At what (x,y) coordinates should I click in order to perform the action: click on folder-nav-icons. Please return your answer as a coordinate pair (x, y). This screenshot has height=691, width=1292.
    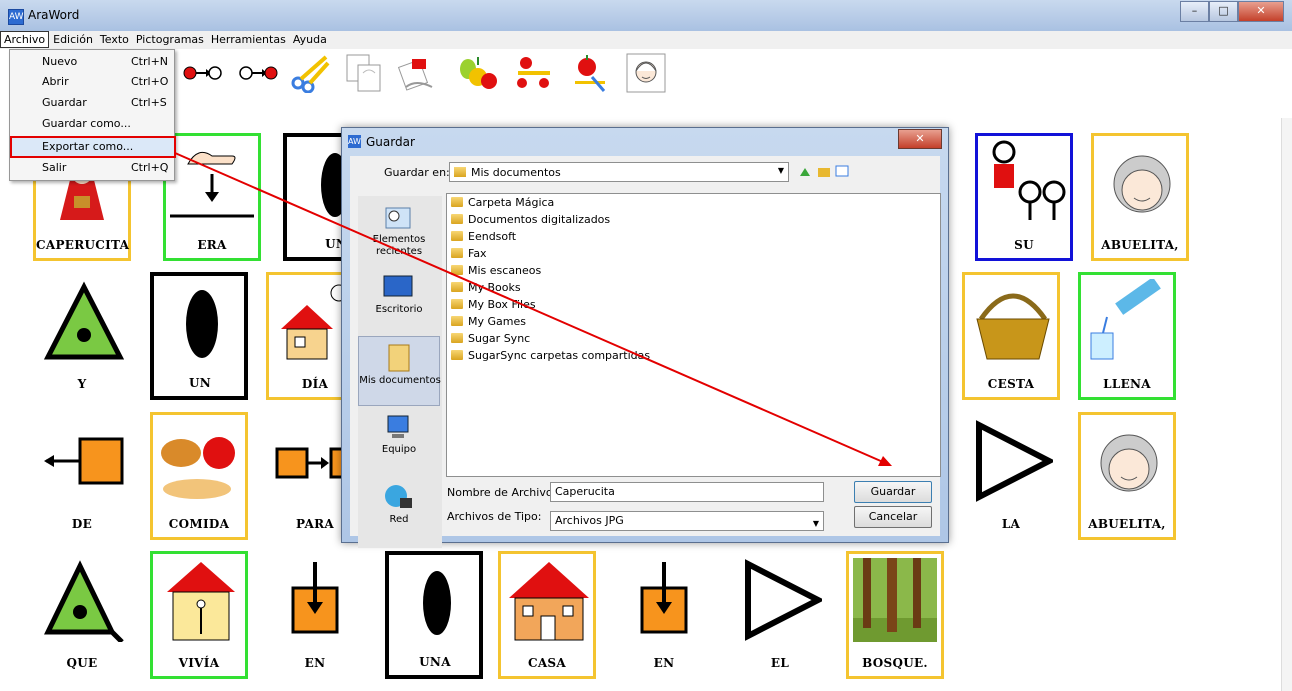
    Looking at the image, I should click on (825, 171).